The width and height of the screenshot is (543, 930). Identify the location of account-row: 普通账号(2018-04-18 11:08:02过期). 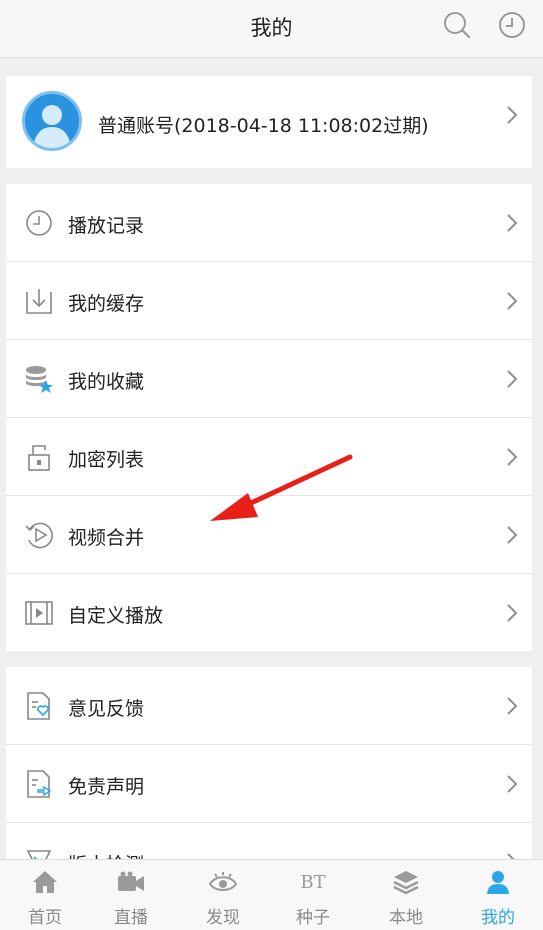
(269, 122).